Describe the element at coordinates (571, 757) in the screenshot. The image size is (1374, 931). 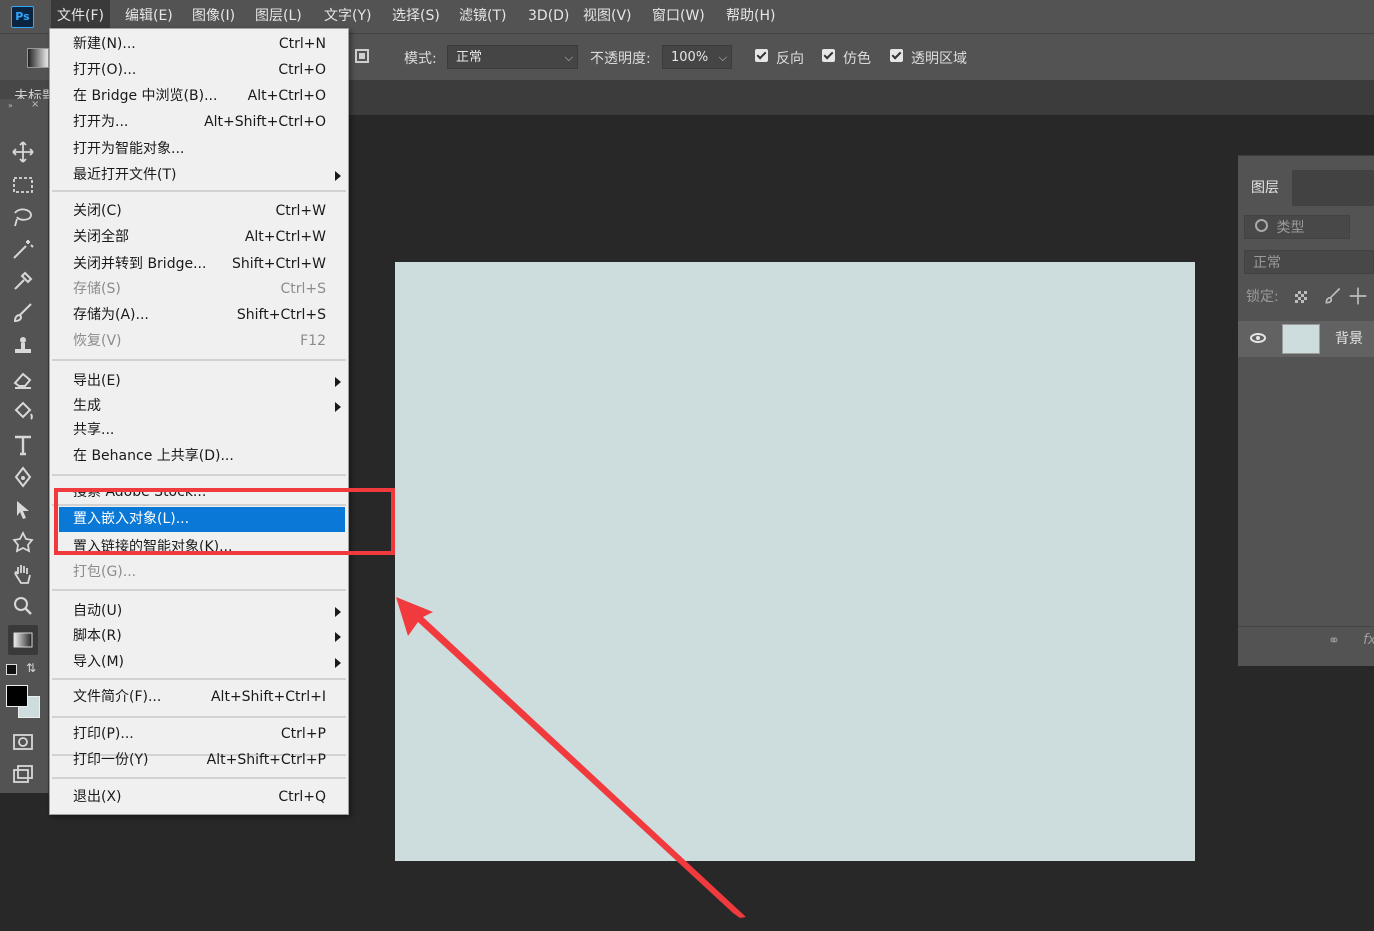
I see `annotation-arrow` at that location.